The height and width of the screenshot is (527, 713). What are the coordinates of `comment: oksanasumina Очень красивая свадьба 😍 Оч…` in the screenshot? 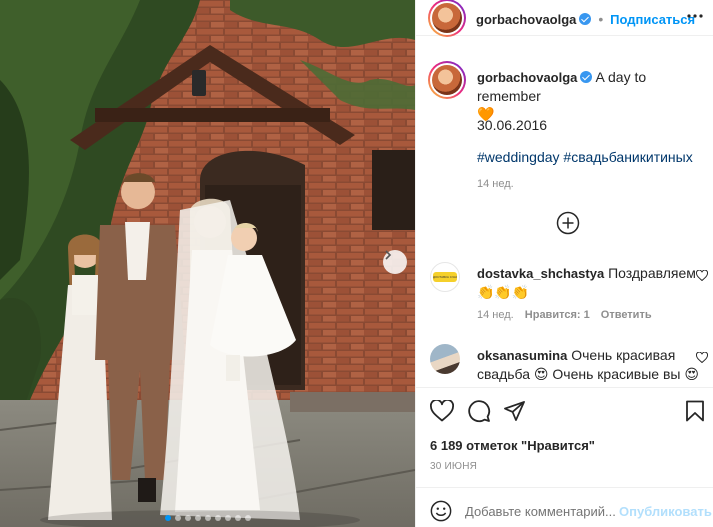 It's located at (588, 366).